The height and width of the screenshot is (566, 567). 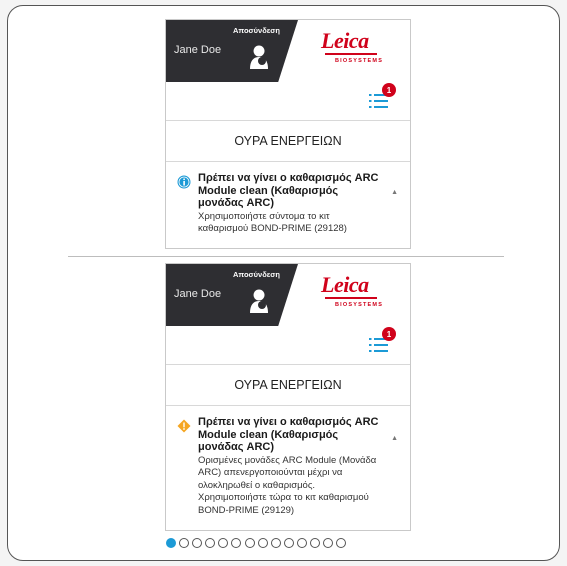 What do you see at coordinates (286, 256) in the screenshot?
I see `divider` at bounding box center [286, 256].